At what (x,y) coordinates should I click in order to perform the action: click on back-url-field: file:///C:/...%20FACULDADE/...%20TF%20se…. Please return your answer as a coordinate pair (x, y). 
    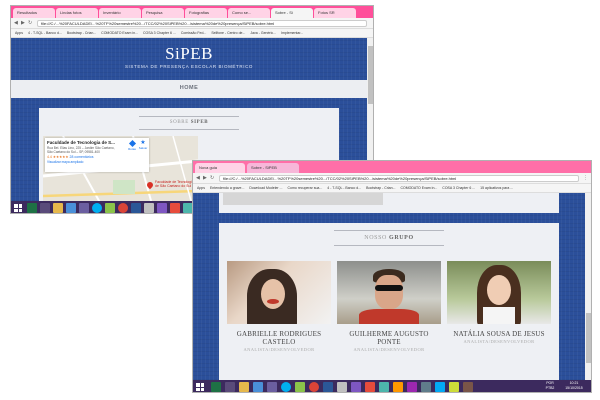
    Looking at the image, I should click on (202, 23).